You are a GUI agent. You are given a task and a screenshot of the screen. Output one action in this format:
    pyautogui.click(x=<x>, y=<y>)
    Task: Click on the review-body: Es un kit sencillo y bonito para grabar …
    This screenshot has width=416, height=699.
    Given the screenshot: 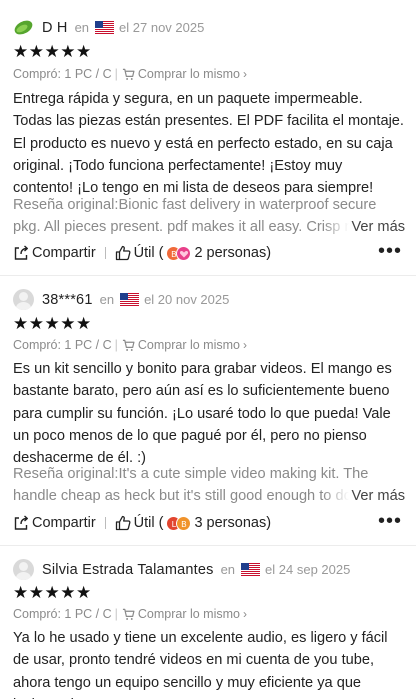 What is the action you would take?
    pyautogui.click(x=202, y=414)
    